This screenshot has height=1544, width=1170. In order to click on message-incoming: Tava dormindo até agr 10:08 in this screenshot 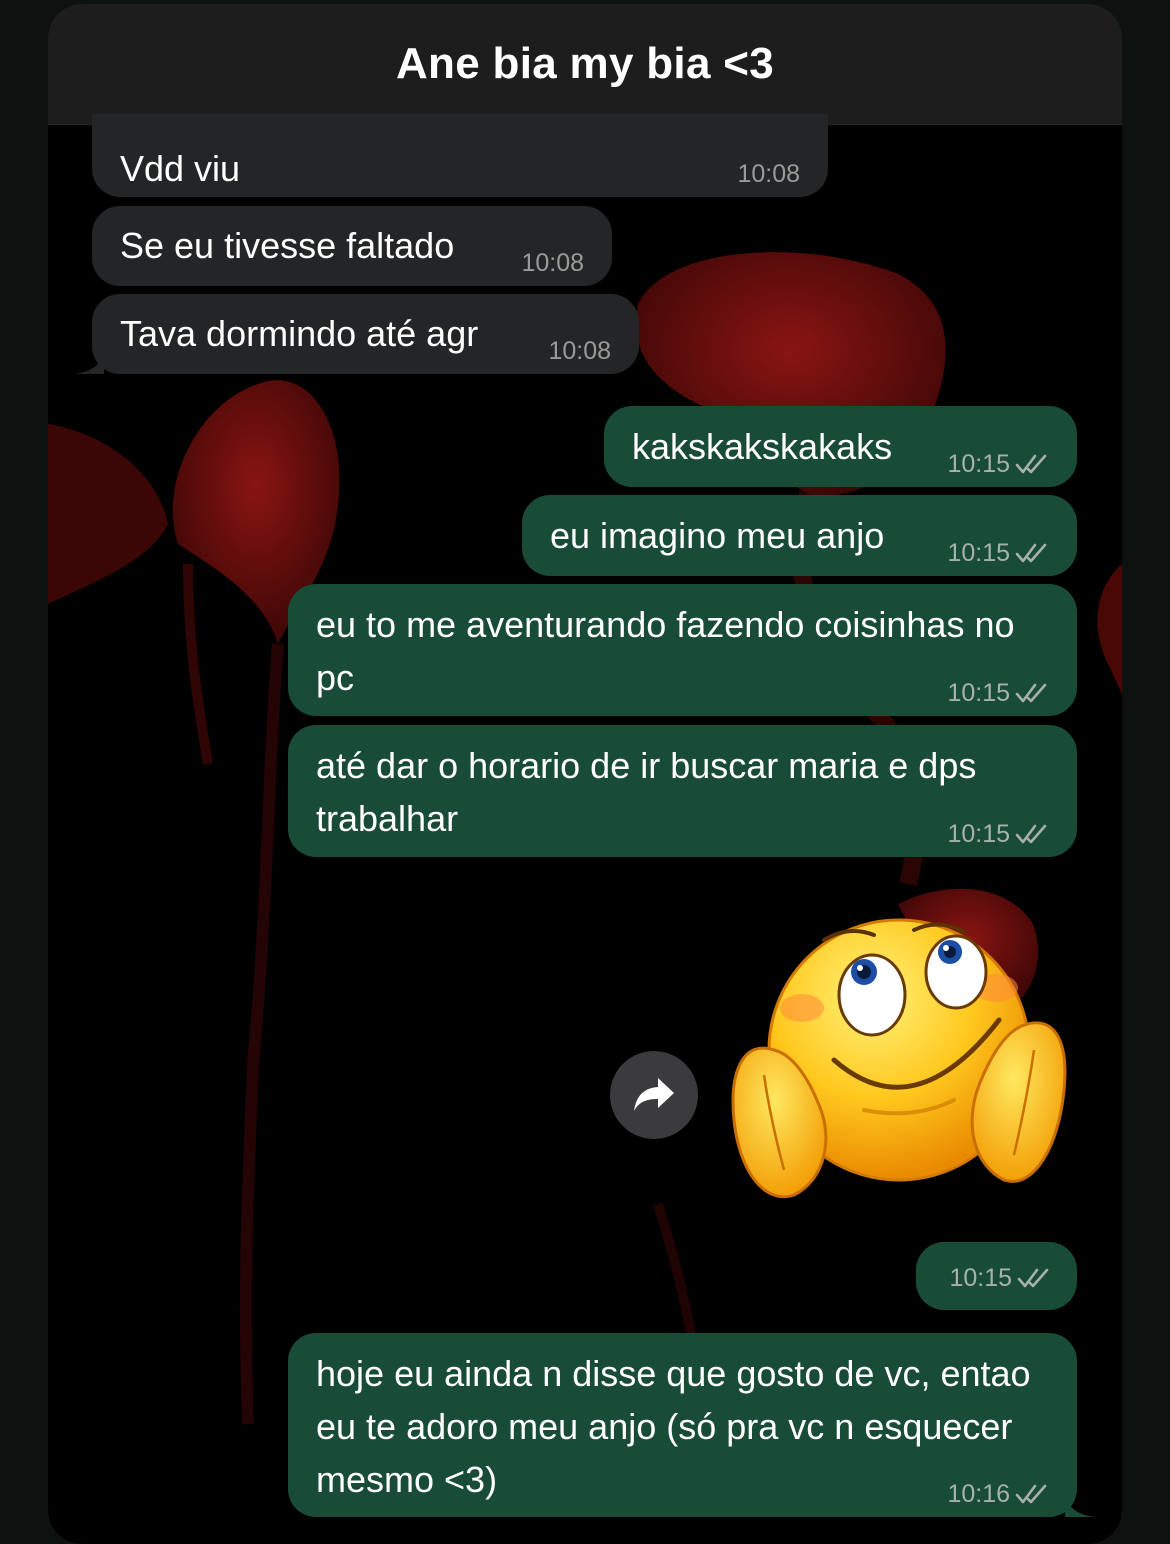, I will do `click(356, 334)`.